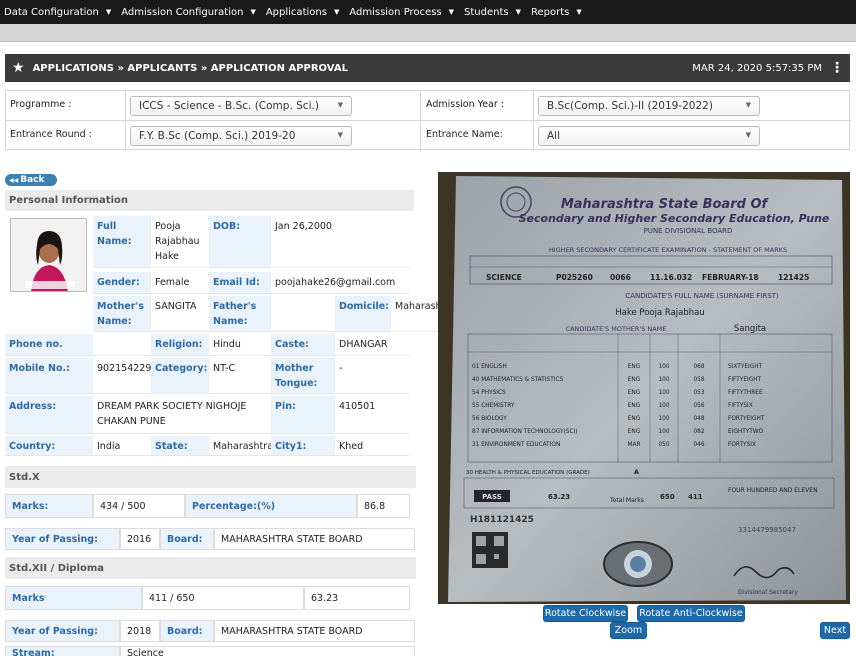 This screenshot has width=856, height=656. I want to click on subject-obt: 048, so click(698, 419).